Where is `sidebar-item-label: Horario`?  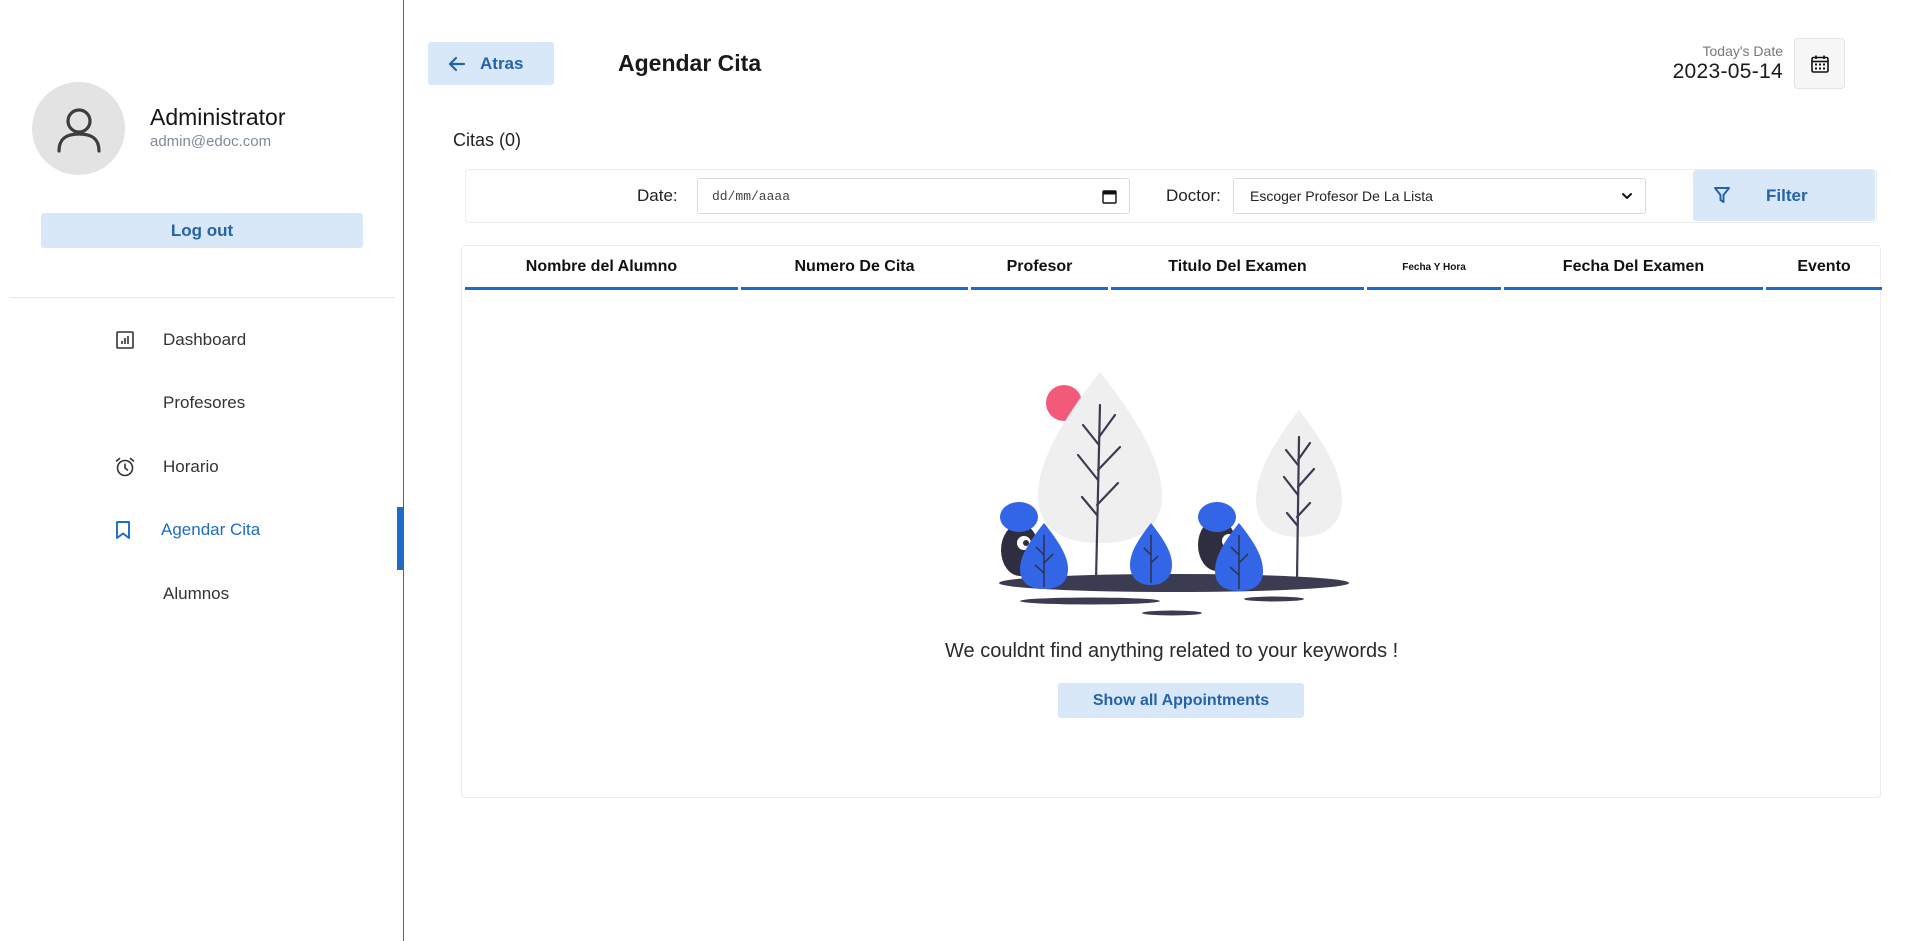 sidebar-item-label: Horario is located at coordinates (191, 466).